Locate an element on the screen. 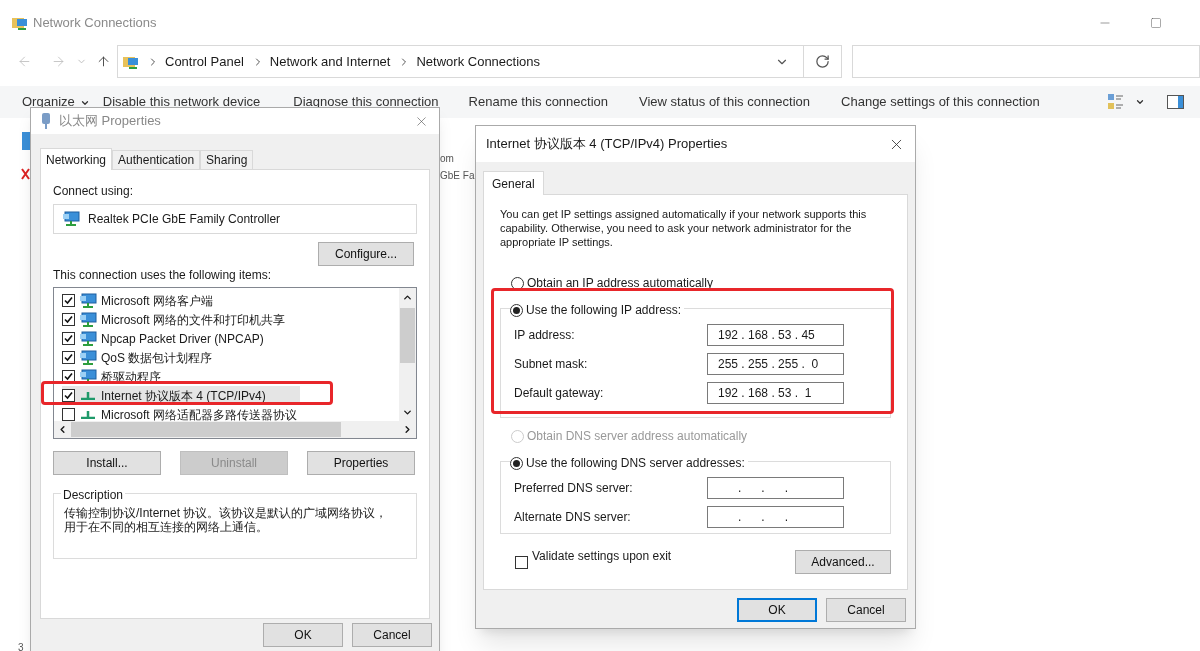  item-label: Npcap Packet Driver (NPCAP) is located at coordinates (182, 339).